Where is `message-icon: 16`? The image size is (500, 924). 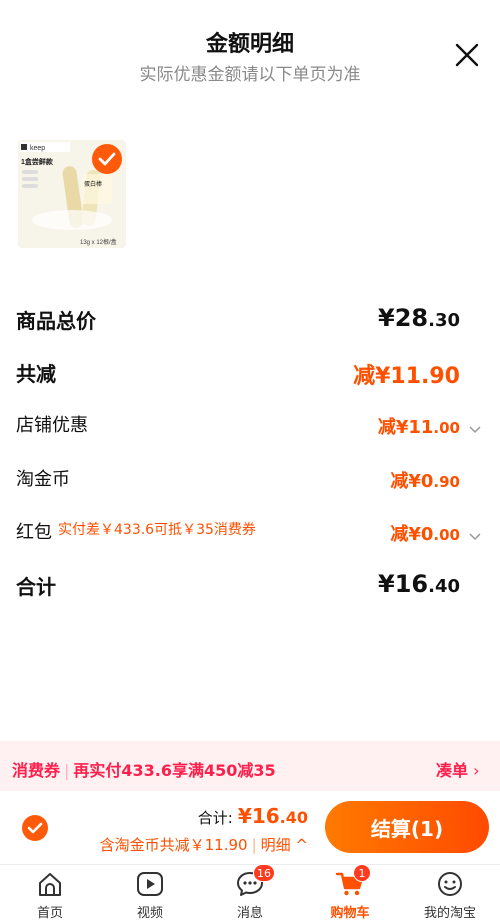 message-icon: 16 is located at coordinates (255, 881).